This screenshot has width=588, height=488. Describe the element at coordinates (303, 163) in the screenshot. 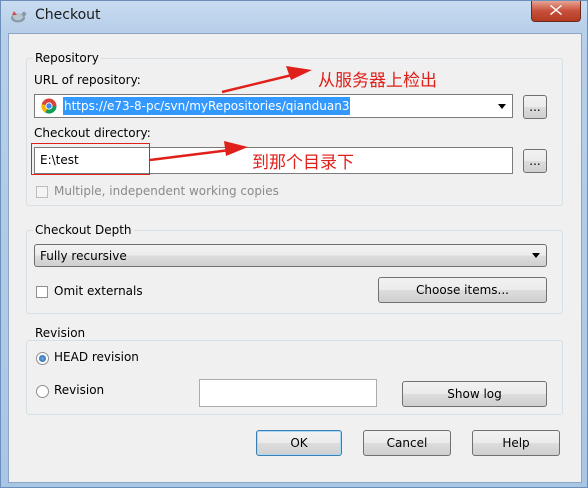

I see `annotation-target-directory: 到那个目录下` at that location.